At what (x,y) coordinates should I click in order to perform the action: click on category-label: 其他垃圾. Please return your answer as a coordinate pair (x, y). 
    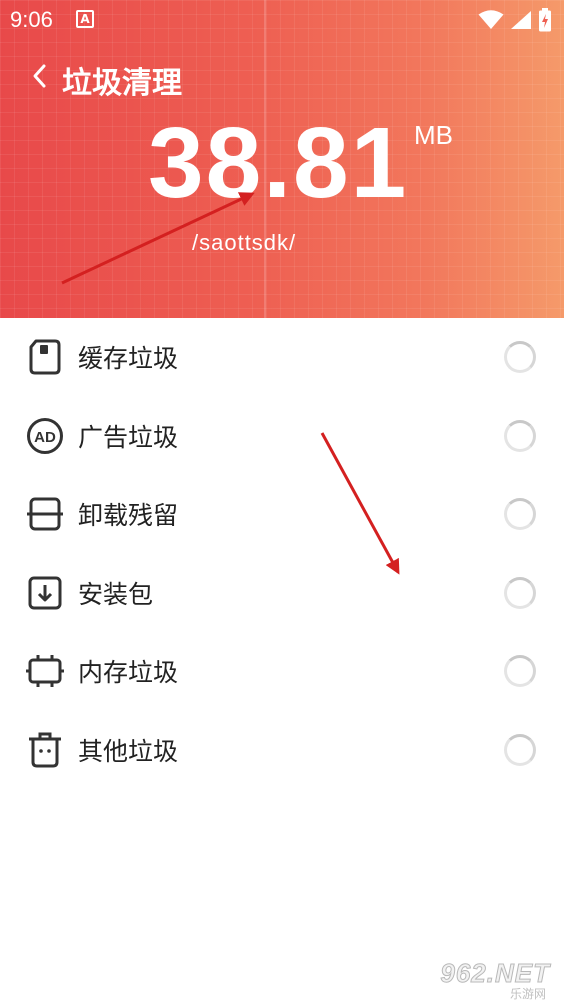
    Looking at the image, I should click on (128, 751).